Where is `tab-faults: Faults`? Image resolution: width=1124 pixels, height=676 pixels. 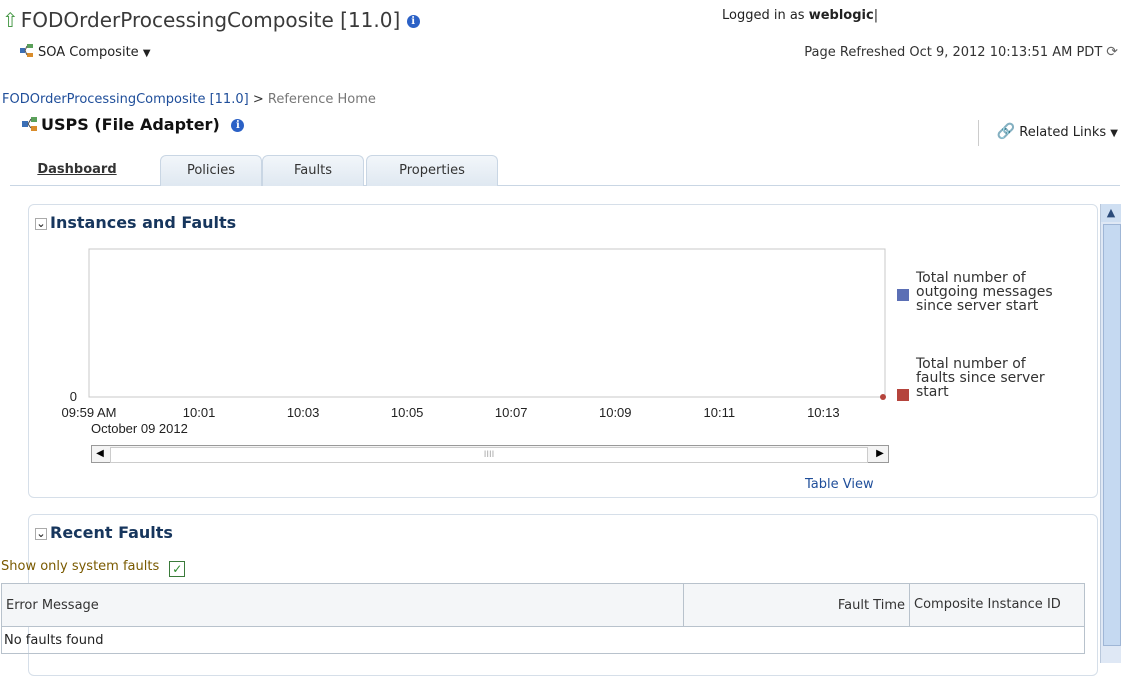 tab-faults: Faults is located at coordinates (313, 170).